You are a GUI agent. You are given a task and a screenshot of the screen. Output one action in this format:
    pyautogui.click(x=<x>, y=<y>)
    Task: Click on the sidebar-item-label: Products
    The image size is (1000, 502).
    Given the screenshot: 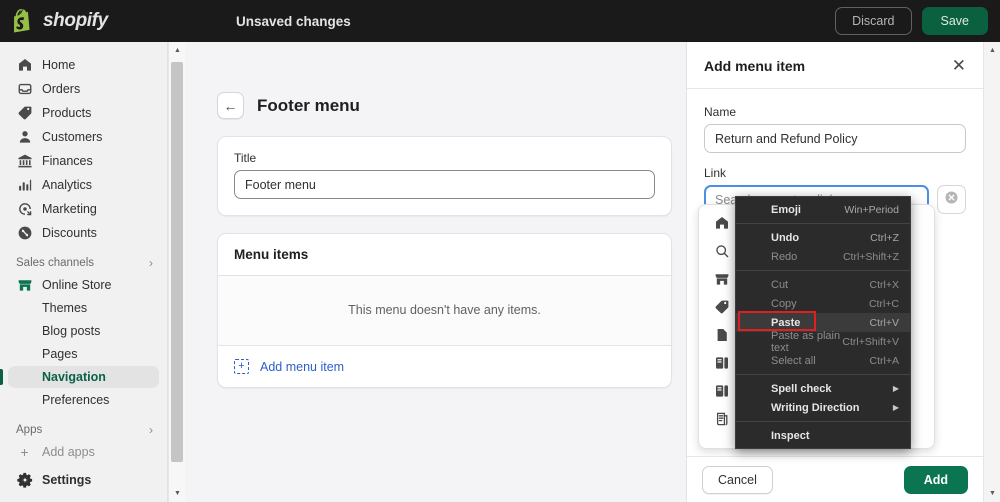 What is the action you would take?
    pyautogui.click(x=67, y=112)
    